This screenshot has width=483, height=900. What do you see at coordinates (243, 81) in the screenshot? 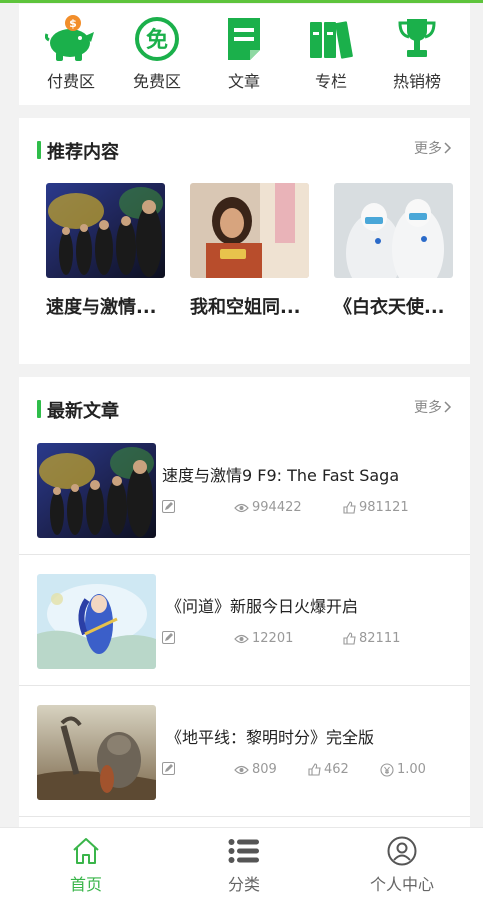
I see `quick-nav-label: 文章` at bounding box center [243, 81].